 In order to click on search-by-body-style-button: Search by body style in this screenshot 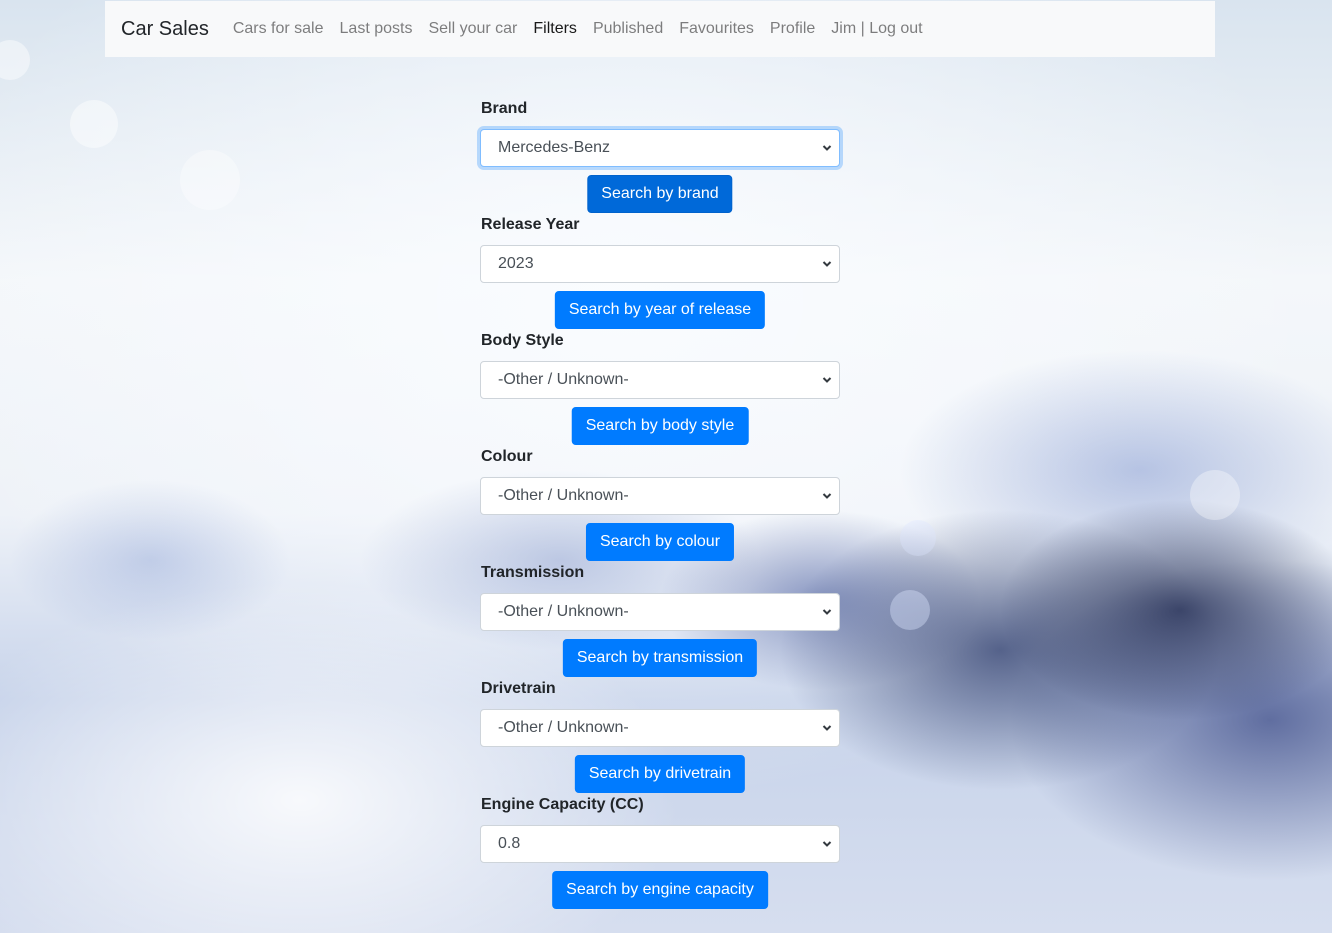, I will do `click(660, 426)`.